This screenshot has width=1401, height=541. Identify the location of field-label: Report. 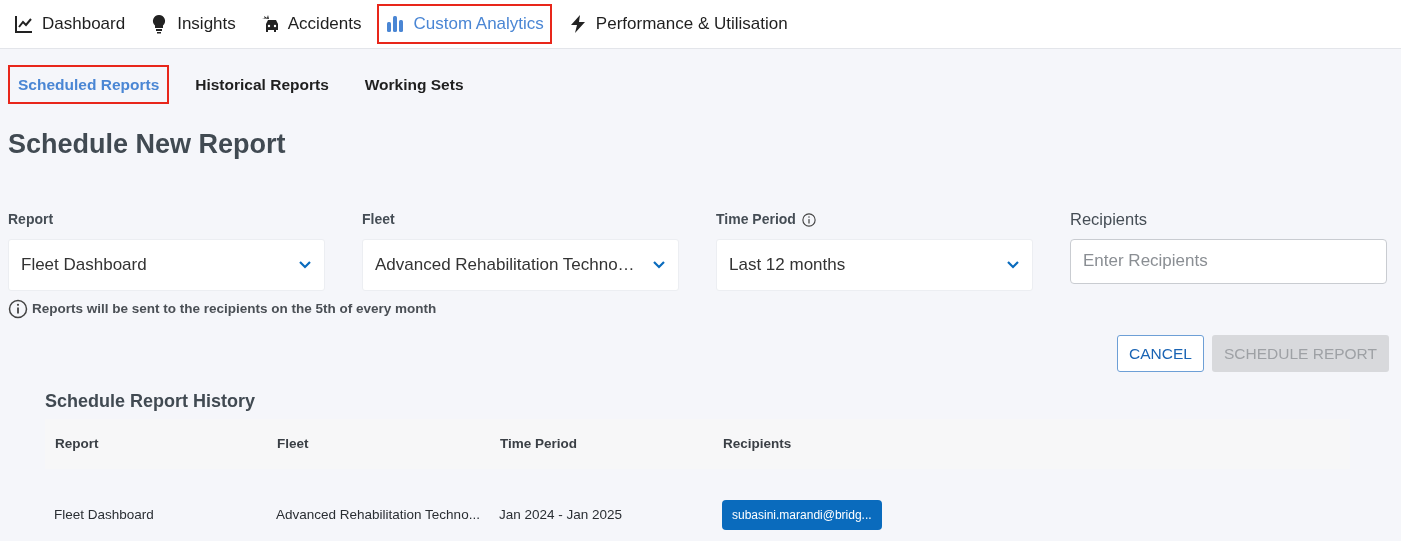
(31, 220).